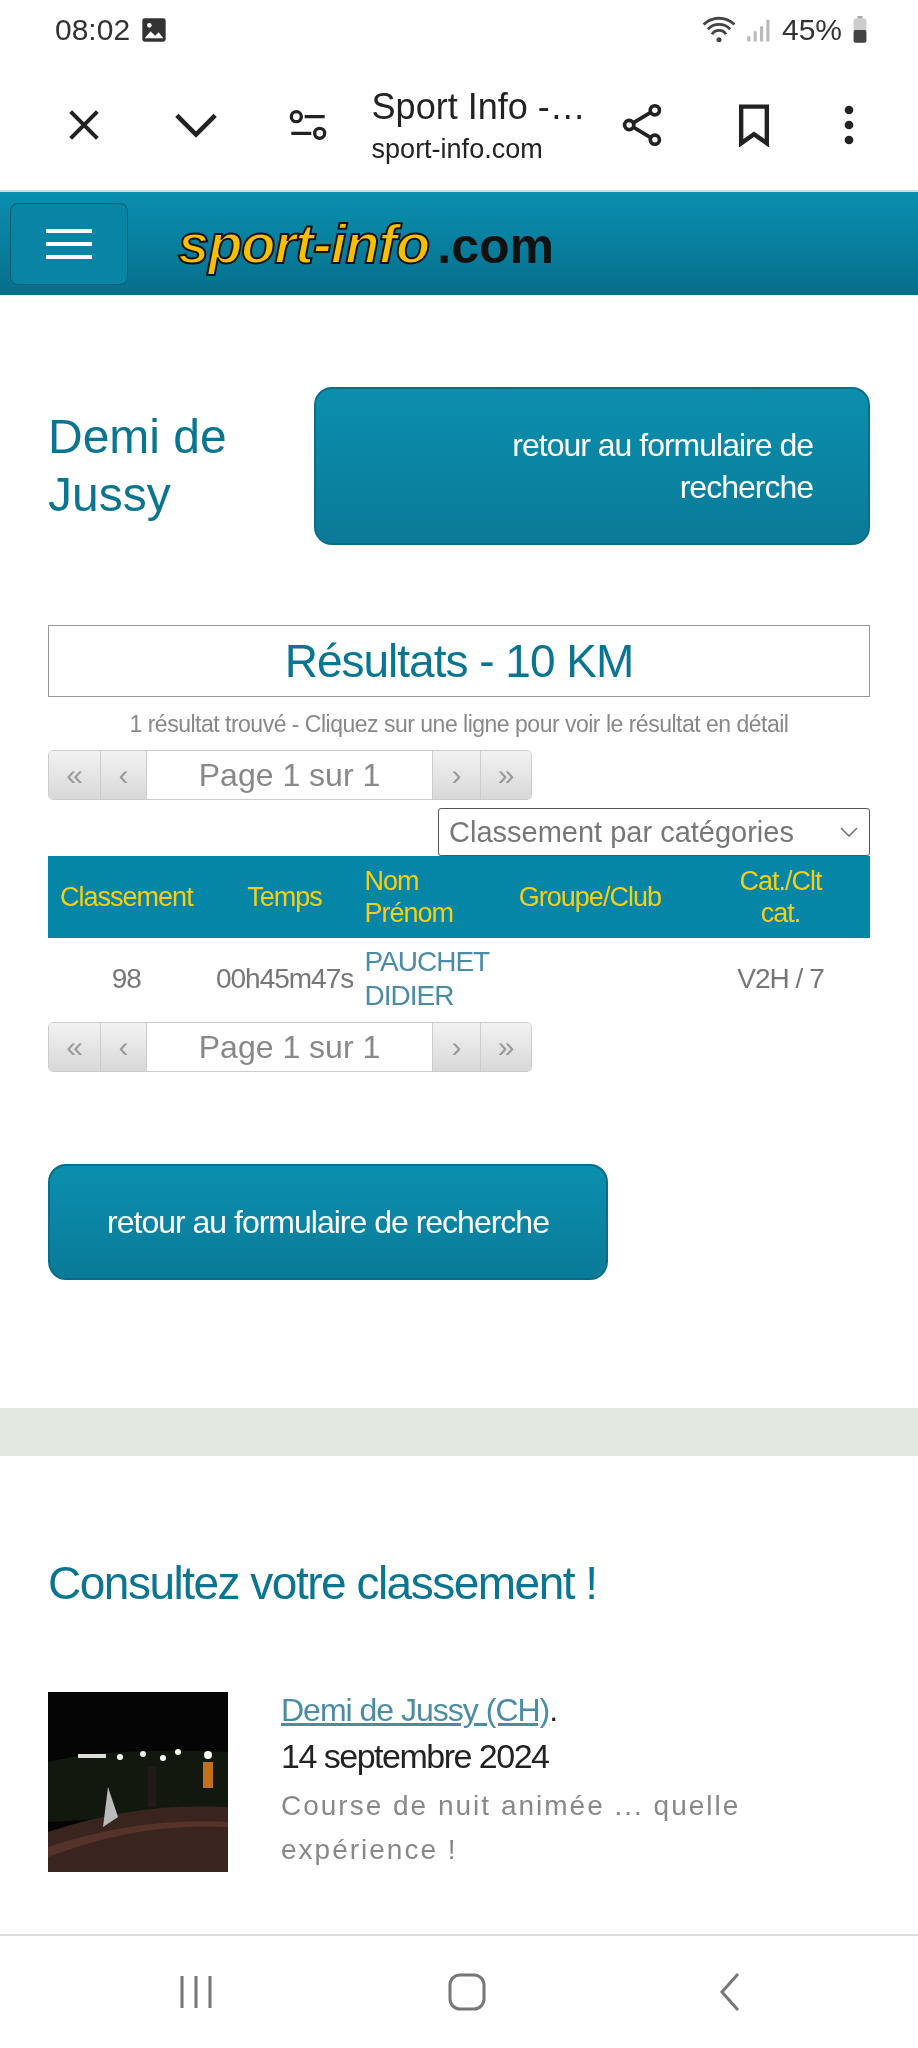 This screenshot has height=2048, width=918. I want to click on event-title: Demi de Jussy, so click(138, 466).